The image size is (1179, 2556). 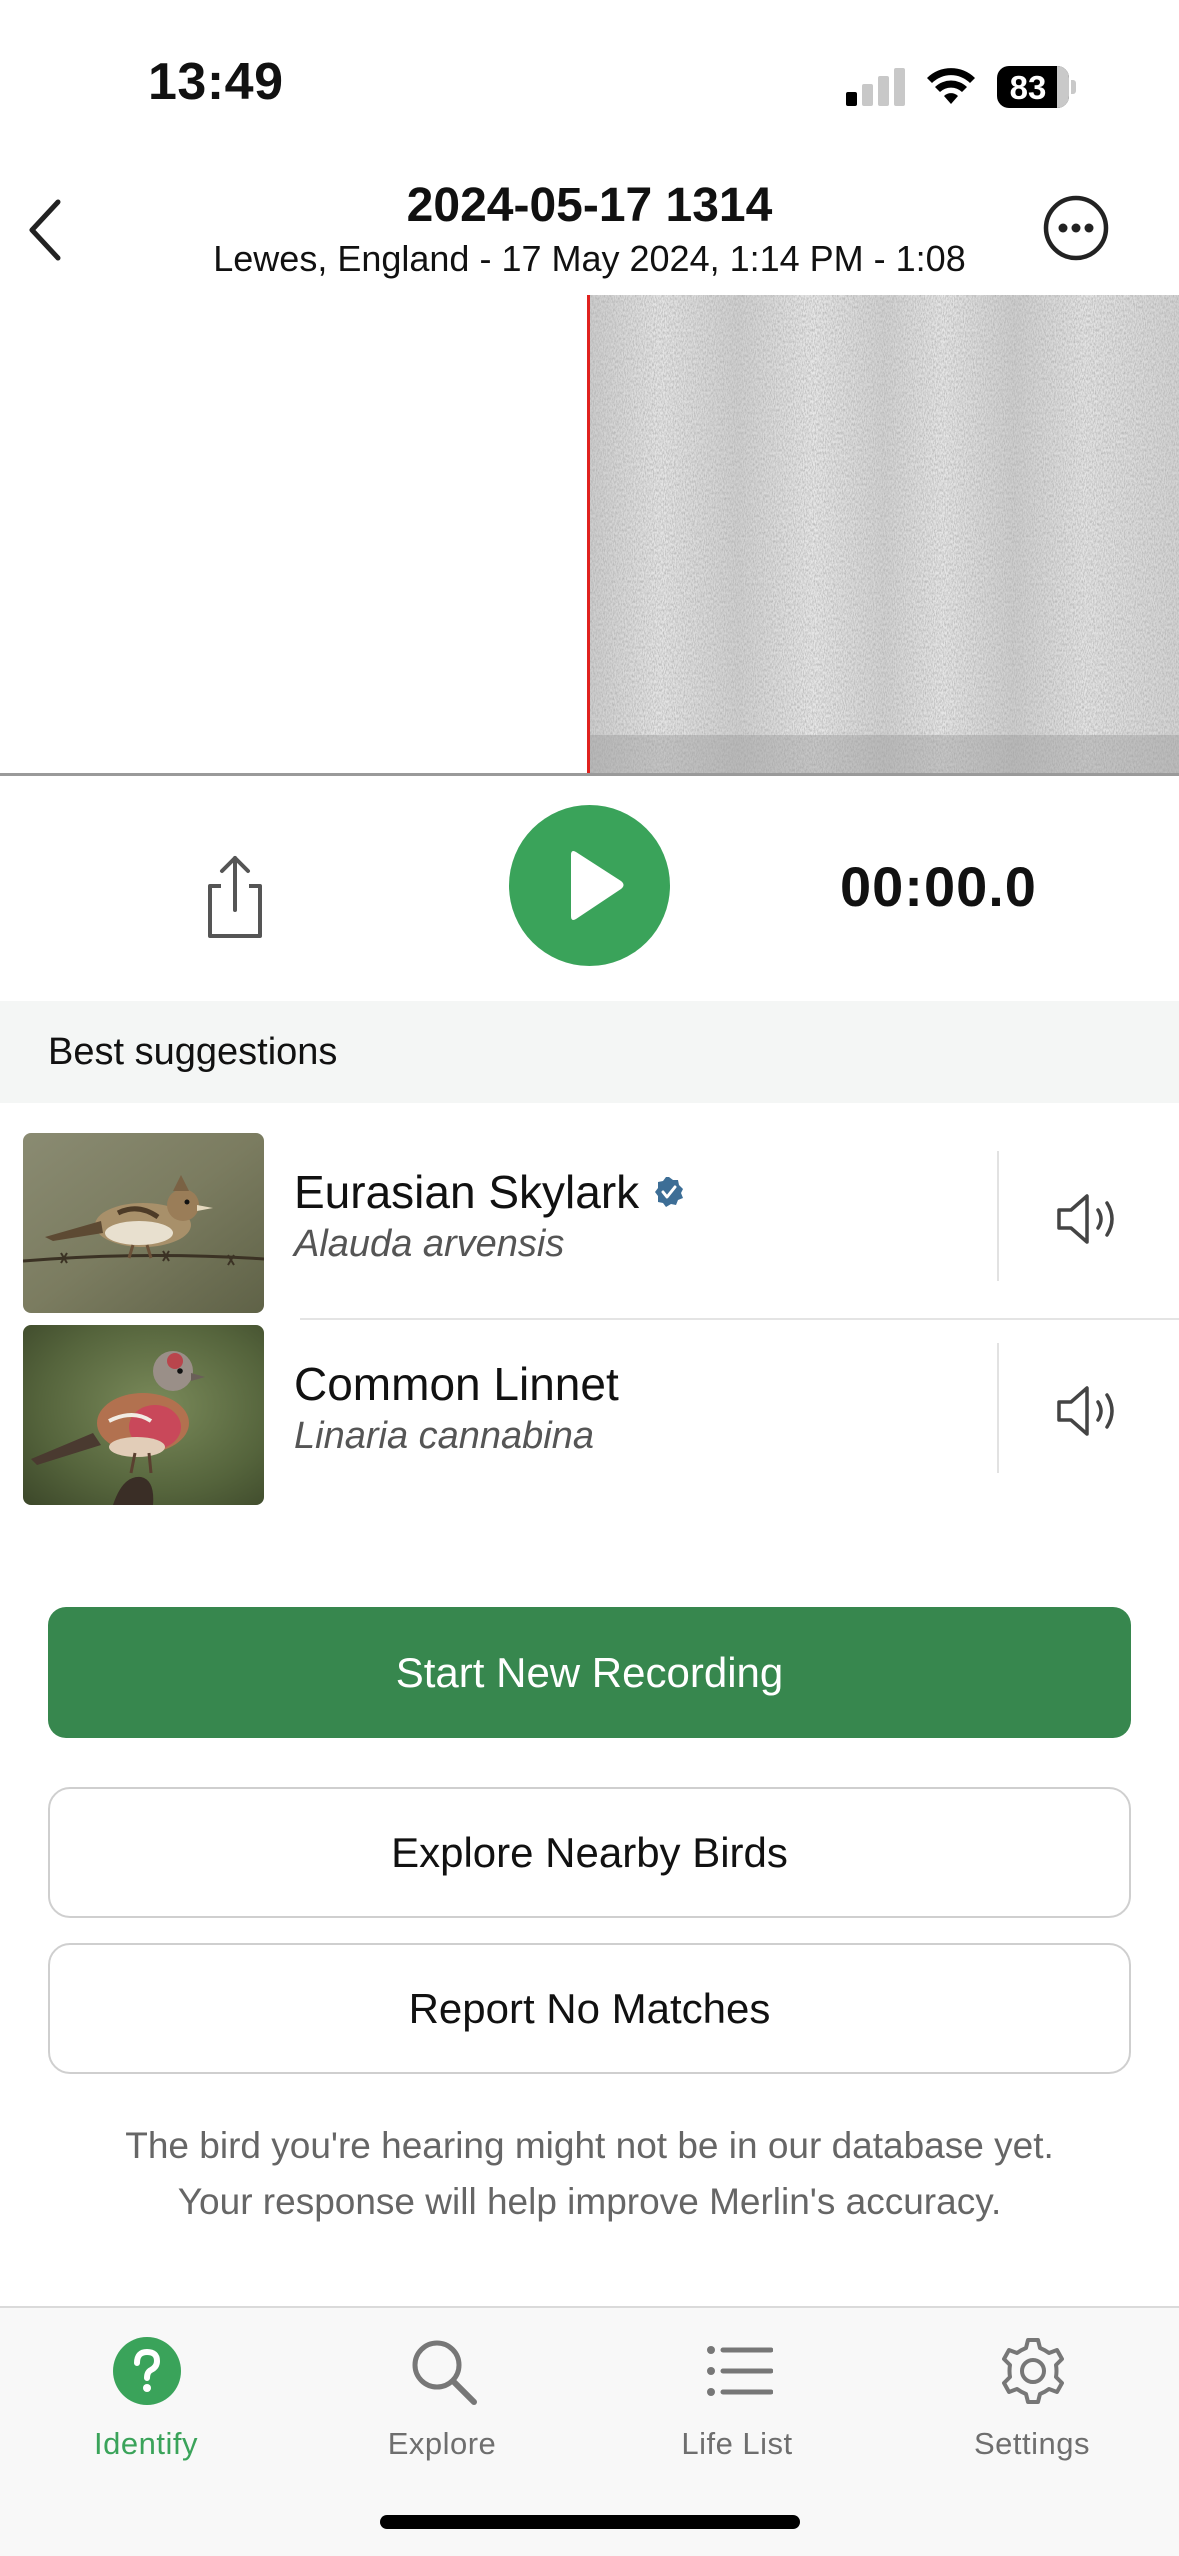 What do you see at coordinates (589, 75) in the screenshot?
I see `status-bar: 13:49 83` at bounding box center [589, 75].